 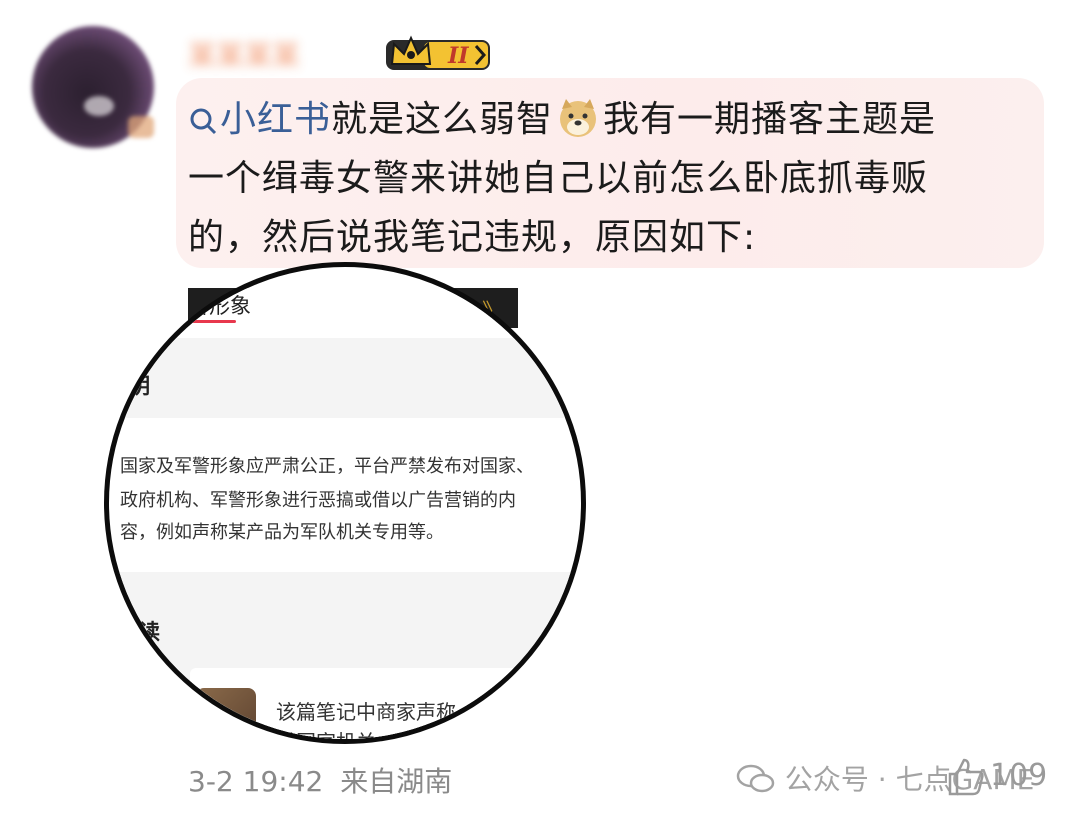 I want to click on badge-label: II, so click(x=458, y=56).